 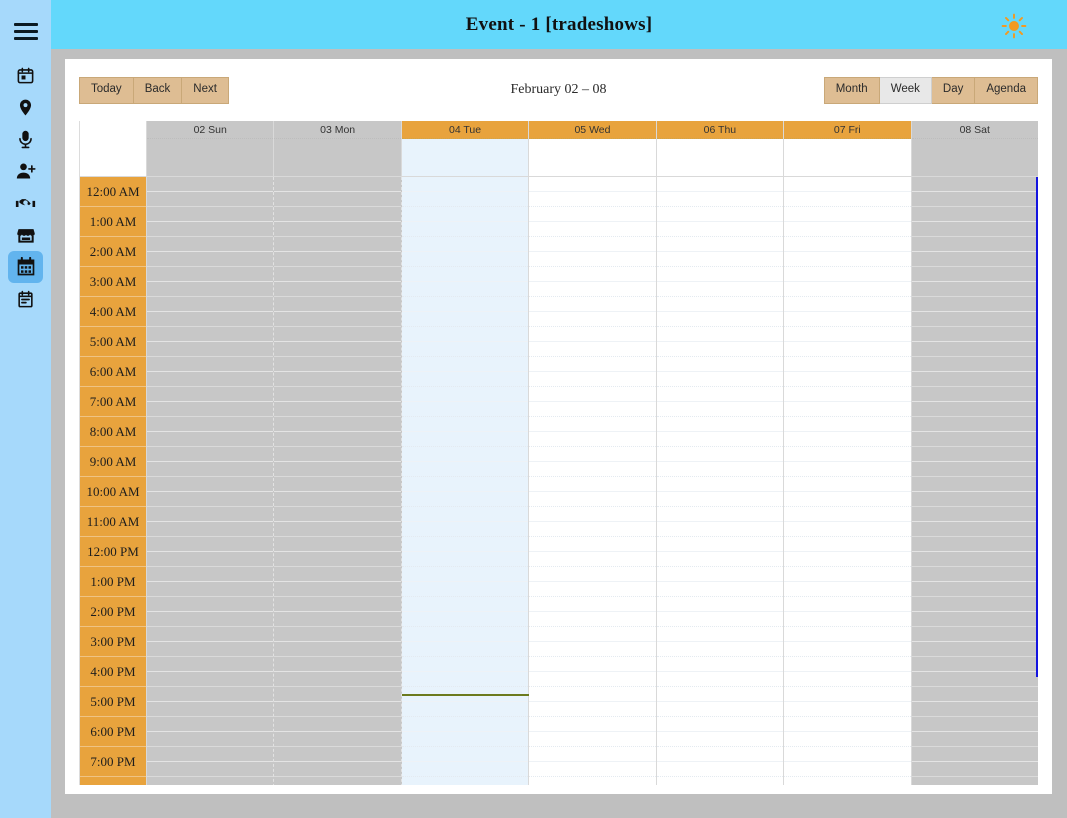 What do you see at coordinates (465, 158) in the screenshot?
I see `all-day-cell` at bounding box center [465, 158].